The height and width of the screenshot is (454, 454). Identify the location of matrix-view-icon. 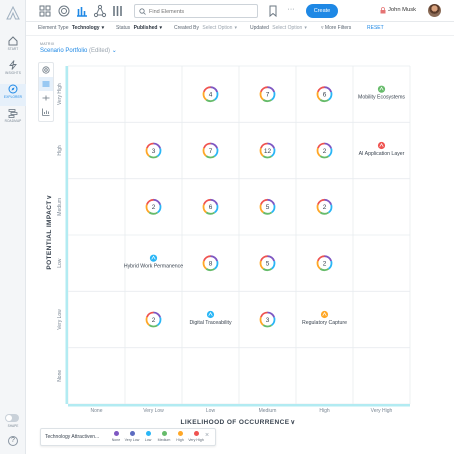
(46, 84).